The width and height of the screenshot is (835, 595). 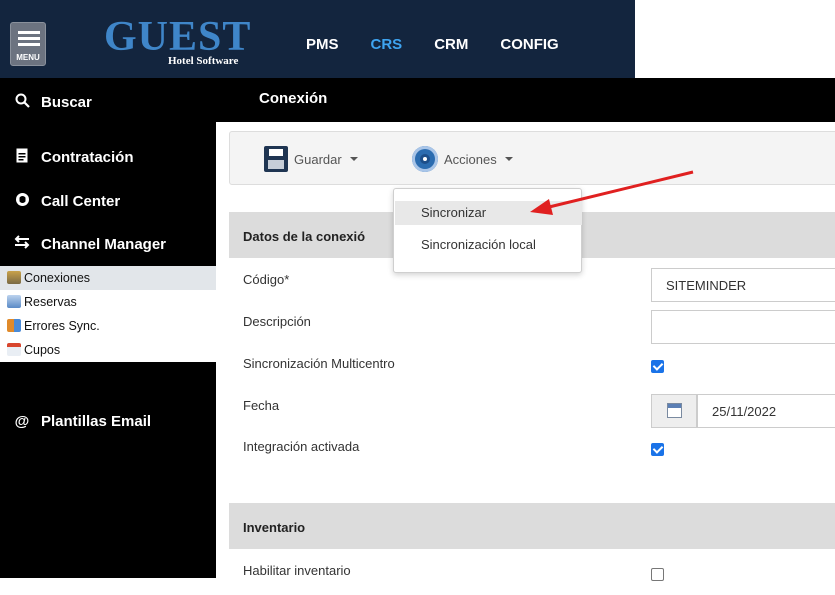 I want to click on sidebar-subitem-label: Cupos, so click(x=42, y=350).